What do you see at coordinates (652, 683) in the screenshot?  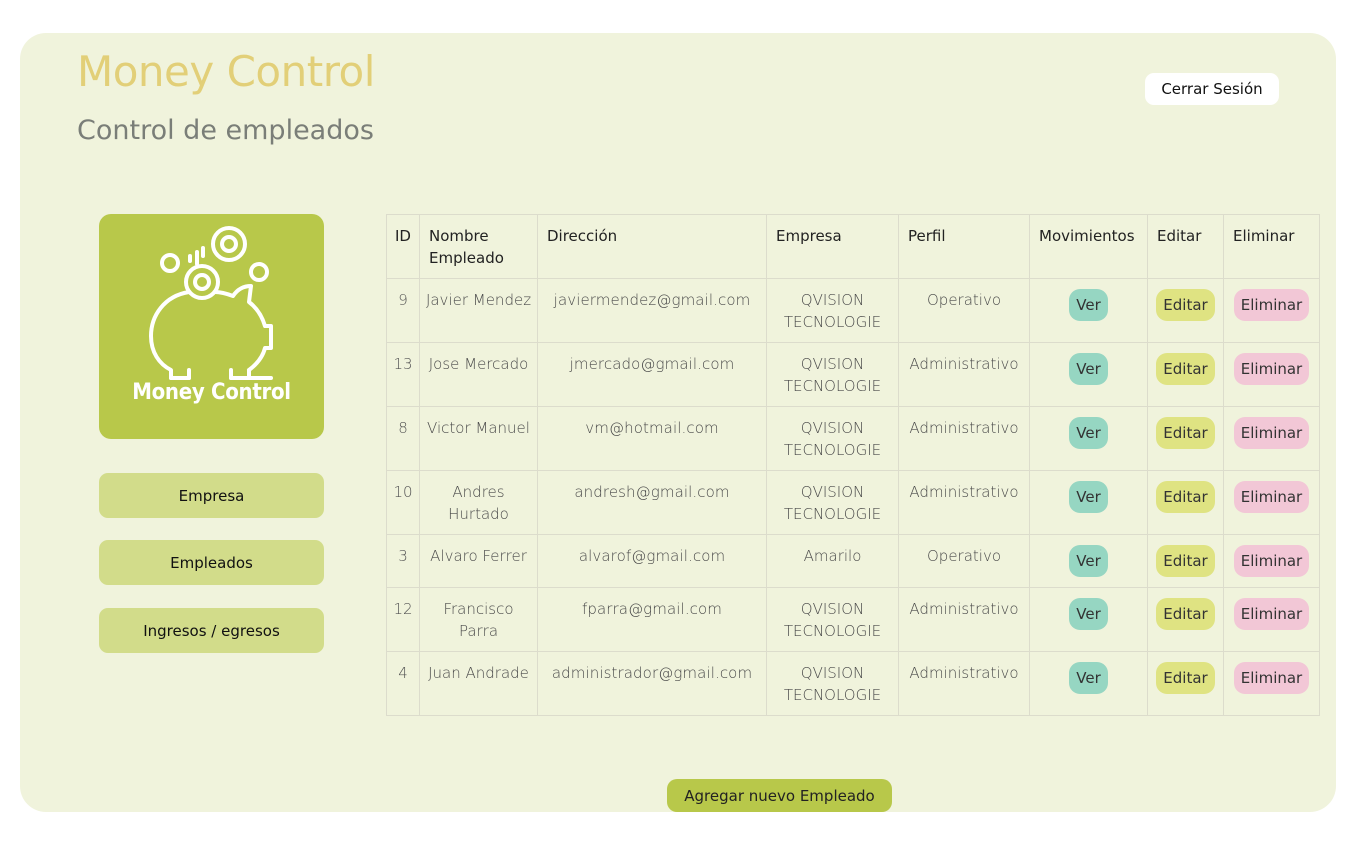 I see `cell-email: administrador@gmail.com` at bounding box center [652, 683].